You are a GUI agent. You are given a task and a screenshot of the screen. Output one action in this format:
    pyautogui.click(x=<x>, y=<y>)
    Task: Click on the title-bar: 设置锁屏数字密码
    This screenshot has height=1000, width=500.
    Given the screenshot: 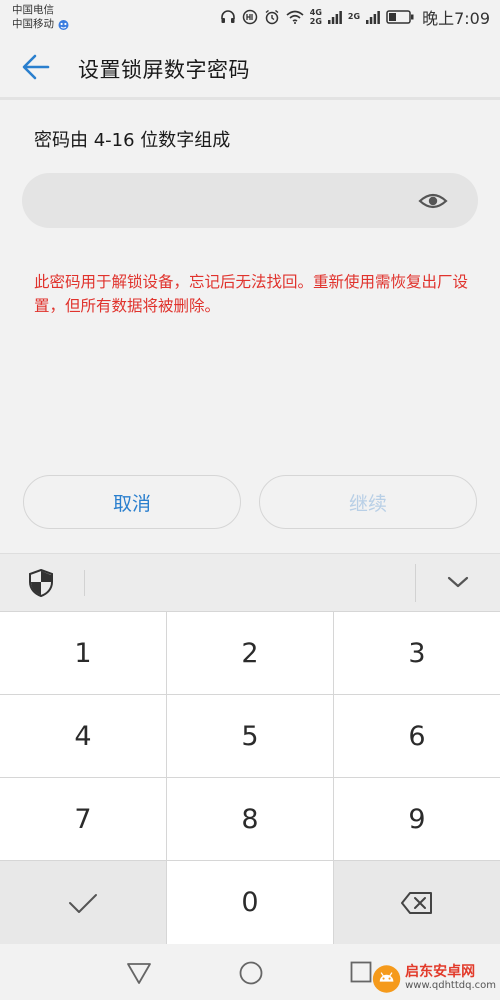 What is the action you would take?
    pyautogui.click(x=250, y=67)
    